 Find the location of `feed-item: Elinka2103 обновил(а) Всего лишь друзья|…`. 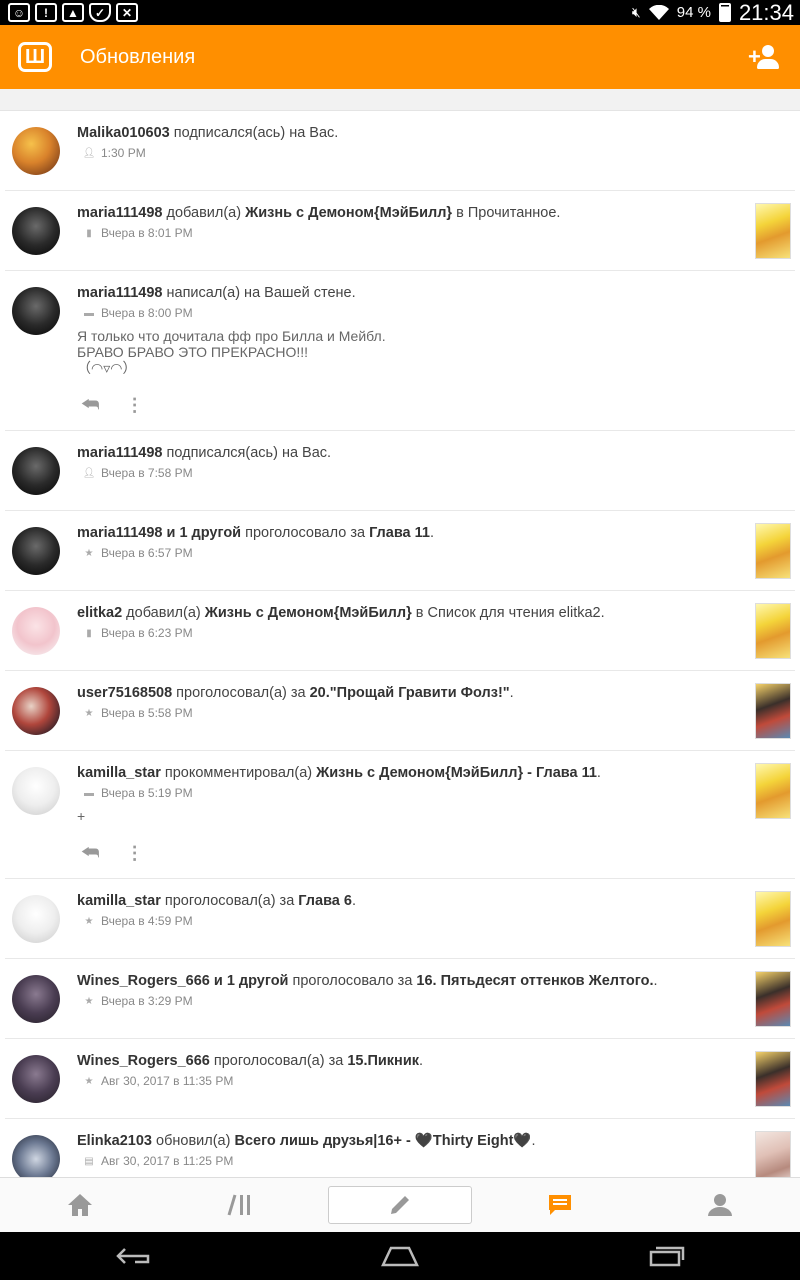

feed-item: Elinka2103 обновил(а) Всего лишь друзья|… is located at coordinates (400, 1148).